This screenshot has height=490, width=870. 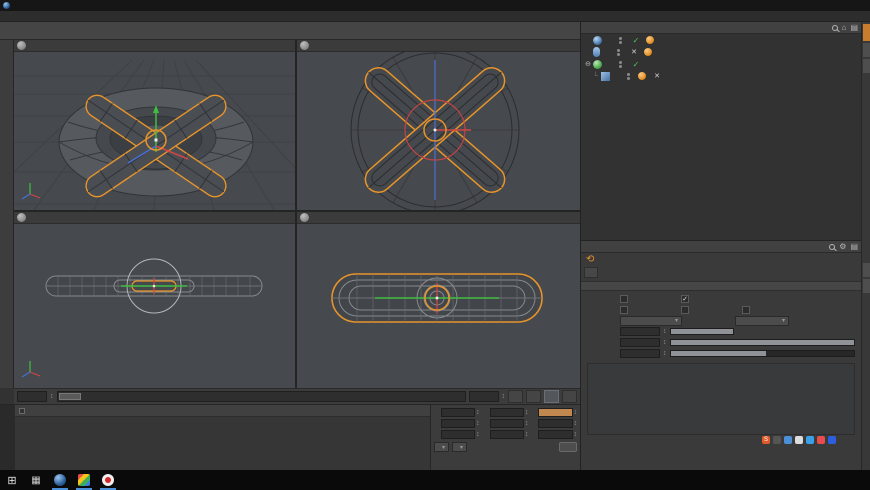 I want to click on visible-only-checkbox, so click(x=685, y=309).